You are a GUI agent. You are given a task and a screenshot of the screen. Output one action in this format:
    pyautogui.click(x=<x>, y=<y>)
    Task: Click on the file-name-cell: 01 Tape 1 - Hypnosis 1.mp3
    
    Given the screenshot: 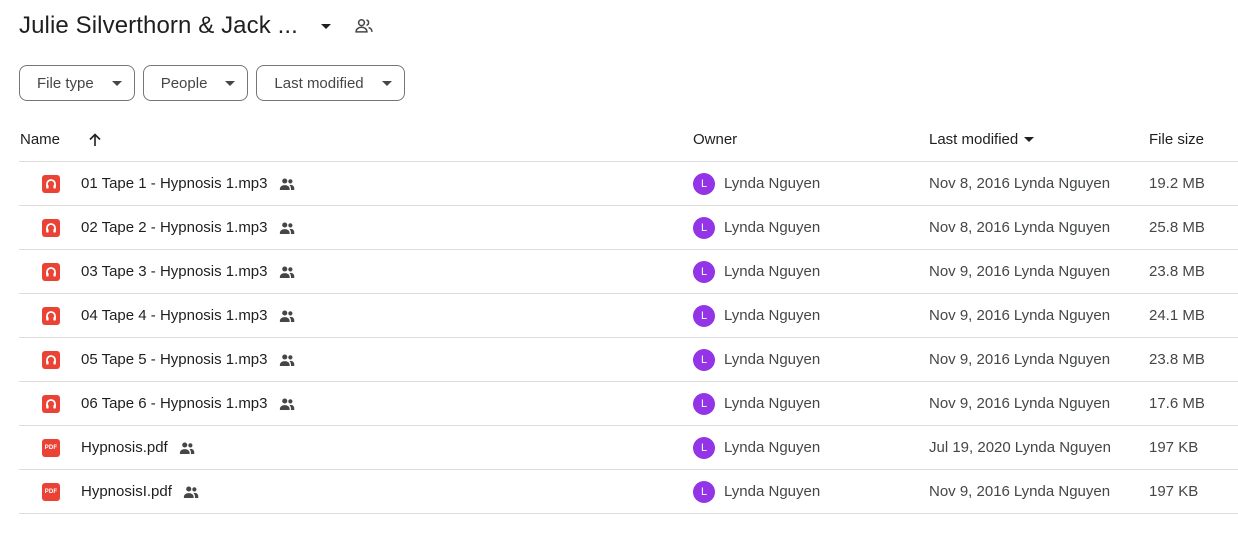 What is the action you would take?
    pyautogui.click(x=188, y=183)
    